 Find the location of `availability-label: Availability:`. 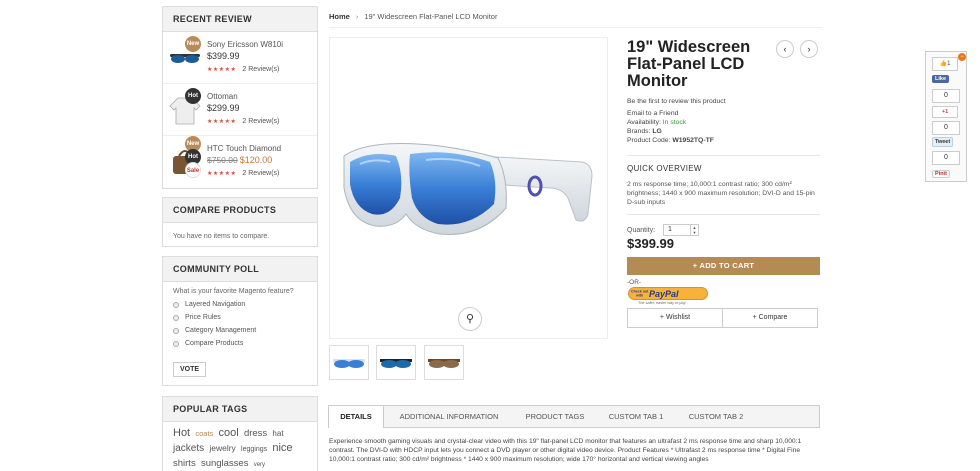

availability-label: Availability: is located at coordinates (644, 122).